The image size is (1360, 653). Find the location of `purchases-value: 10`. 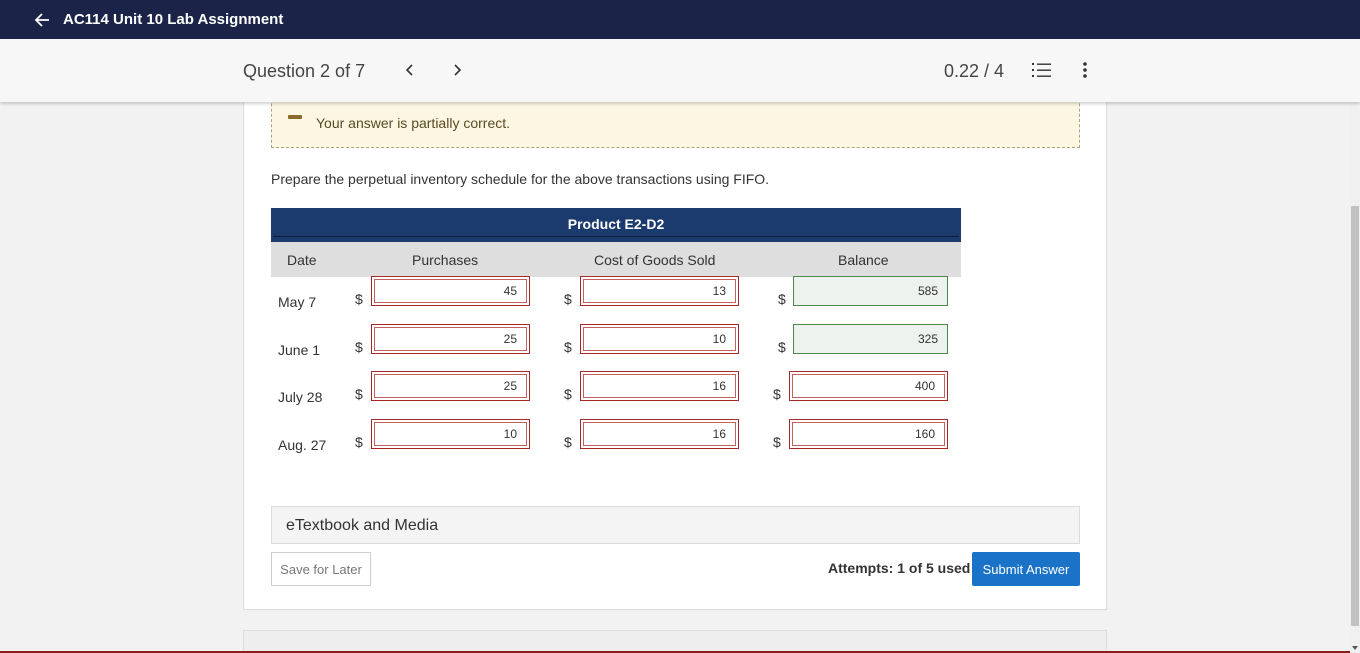

purchases-value: 10 is located at coordinates (450, 434).